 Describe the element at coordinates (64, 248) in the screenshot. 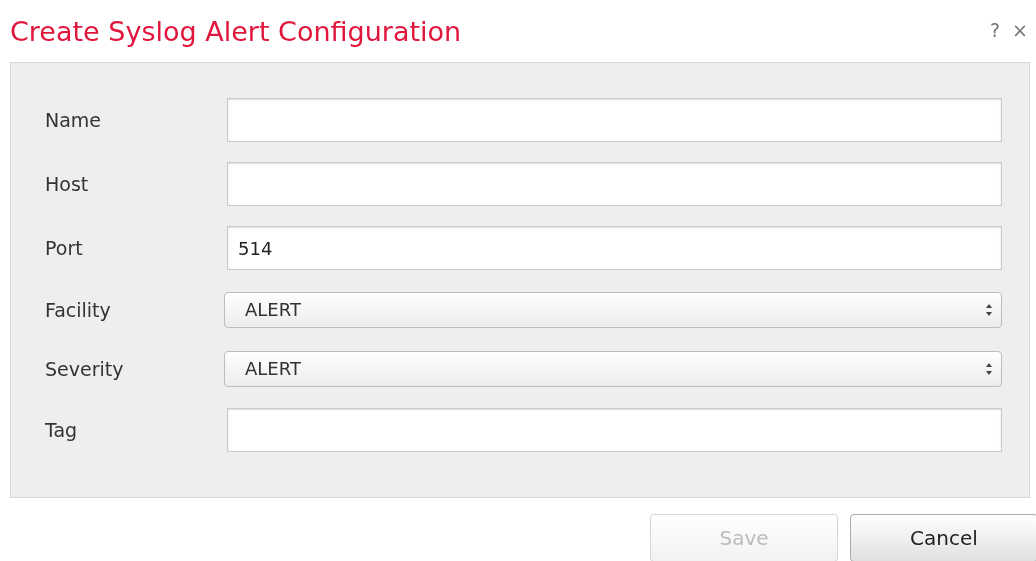

I see `field-label: Port` at that location.